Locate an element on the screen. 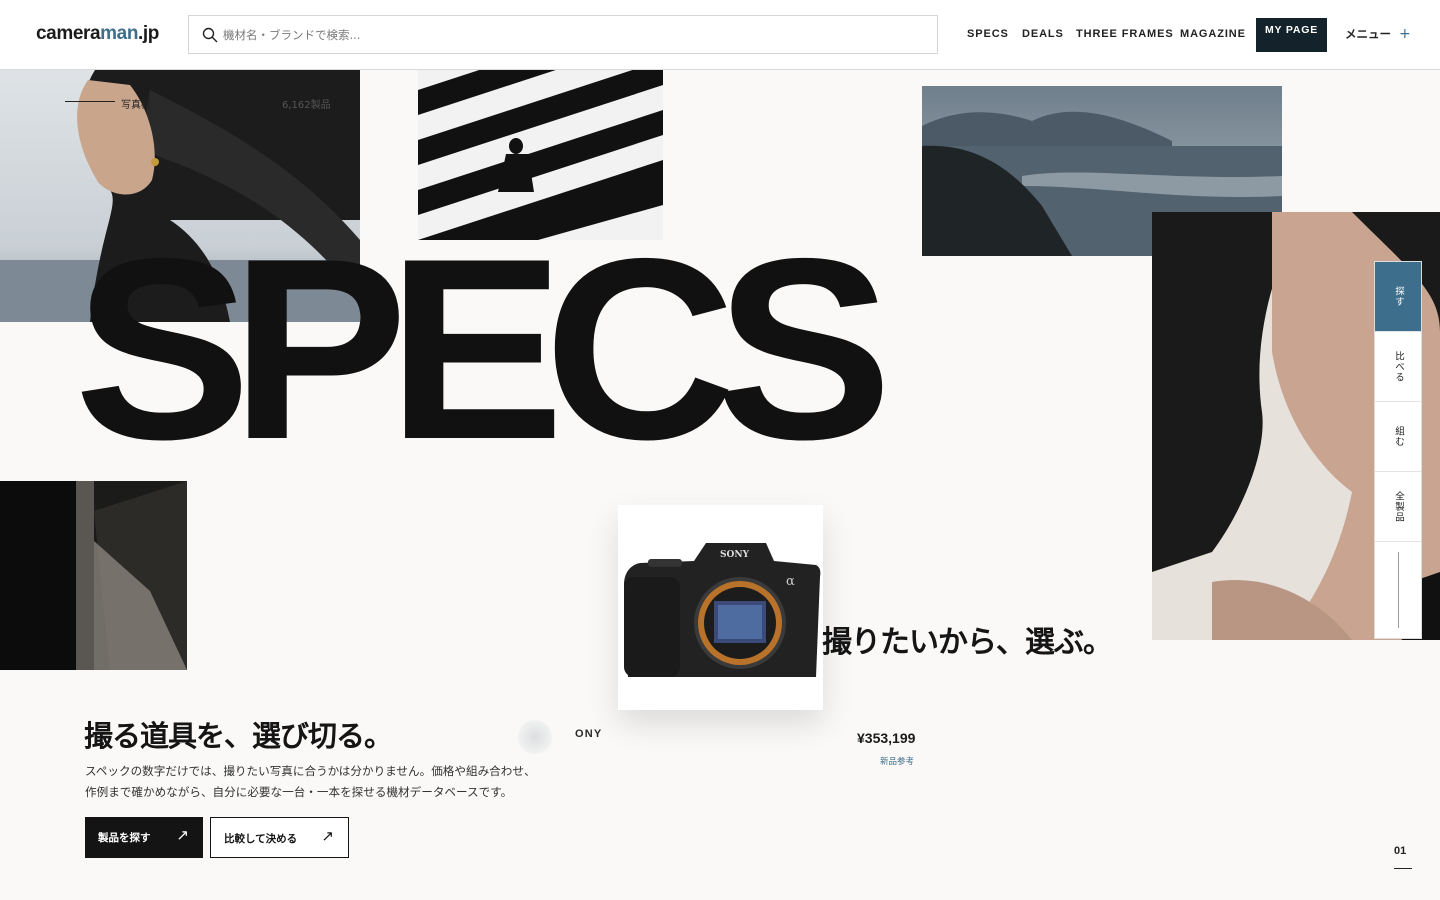 The height and width of the screenshot is (900, 1440). logo-accent: man is located at coordinates (119, 33).